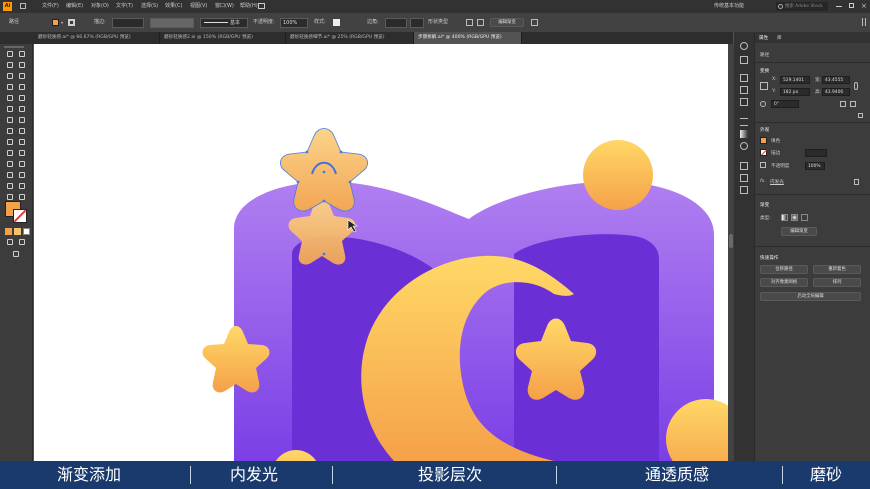 This screenshot has width=870, height=489. I want to click on tab-properties: 属性, so click(763, 38).